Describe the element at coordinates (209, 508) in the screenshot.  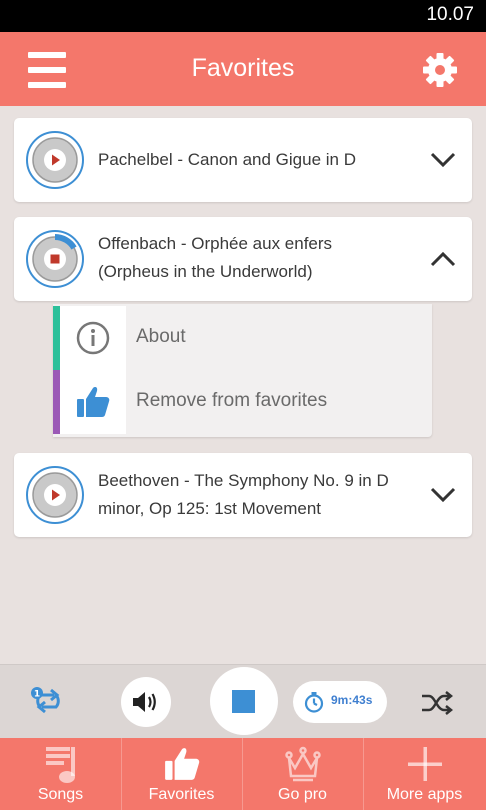
I see `track-title-line2: minor, Op 125: 1st Movement` at that location.